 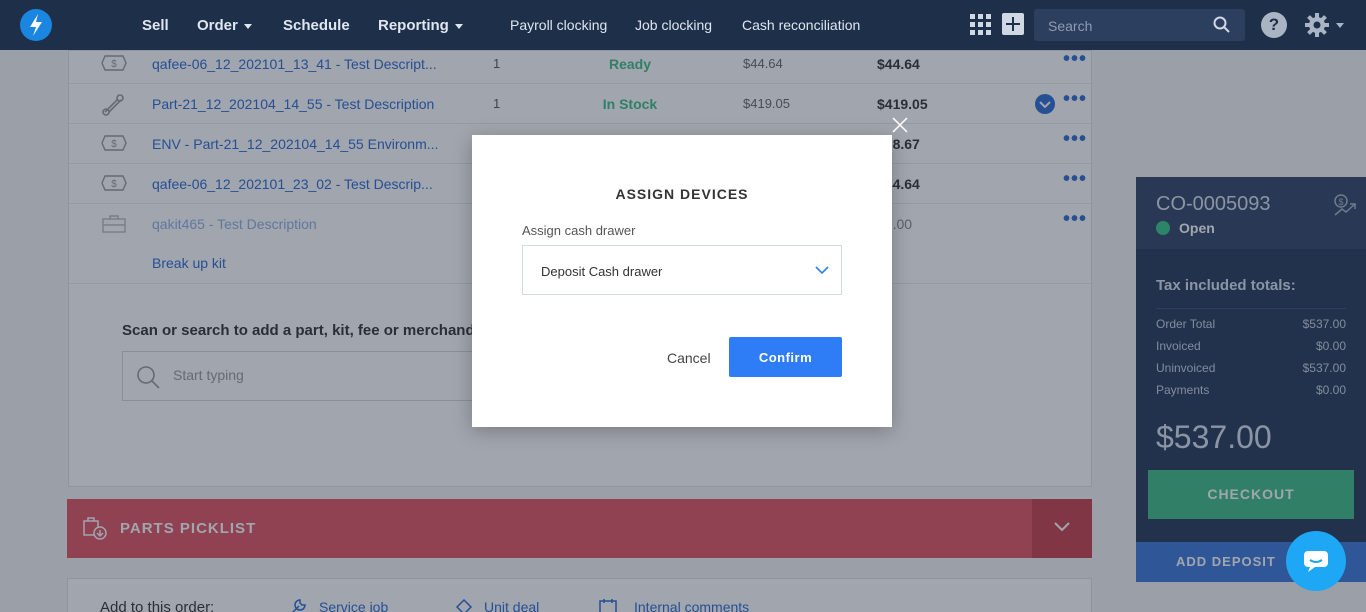 What do you see at coordinates (558, 25) in the screenshot?
I see `nav-payroll-clocking: Payroll clocking` at bounding box center [558, 25].